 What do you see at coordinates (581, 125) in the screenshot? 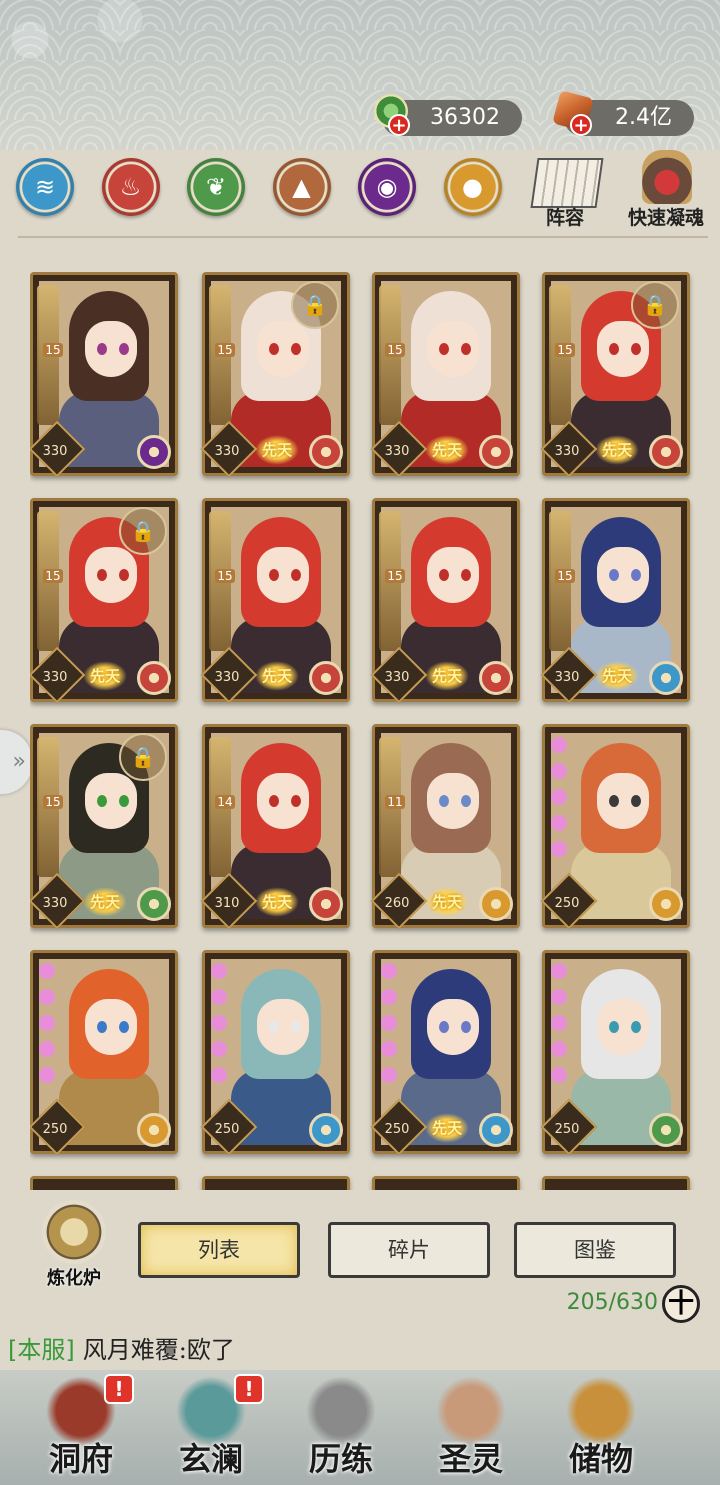
I see `add-ore-button: +` at bounding box center [581, 125].